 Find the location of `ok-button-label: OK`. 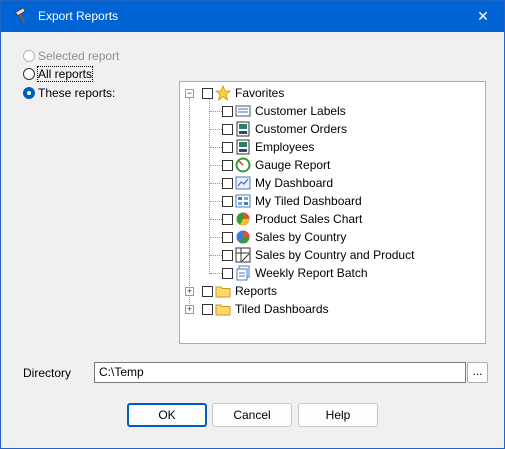

ok-button-label: OK is located at coordinates (167, 415).